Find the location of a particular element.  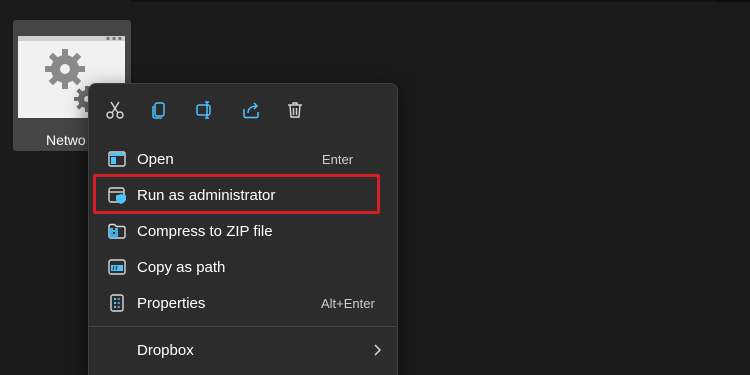

copy-icon is located at coordinates (158, 110).